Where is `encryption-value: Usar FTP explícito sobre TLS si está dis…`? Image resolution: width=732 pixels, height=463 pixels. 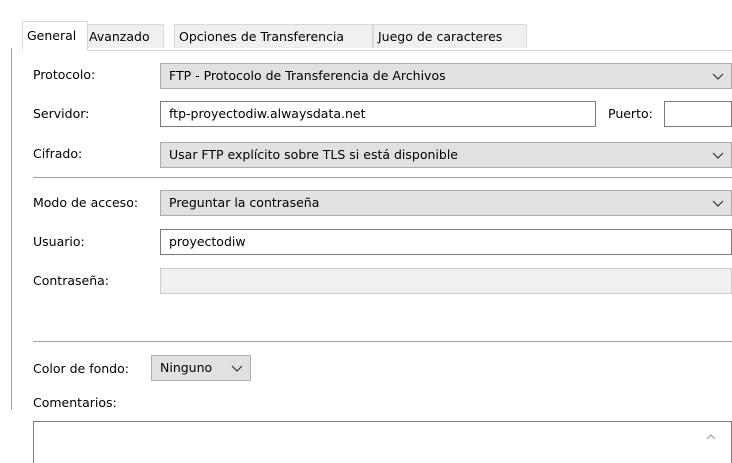 encryption-value: Usar FTP explícito sobre TLS si está dis… is located at coordinates (313, 154).